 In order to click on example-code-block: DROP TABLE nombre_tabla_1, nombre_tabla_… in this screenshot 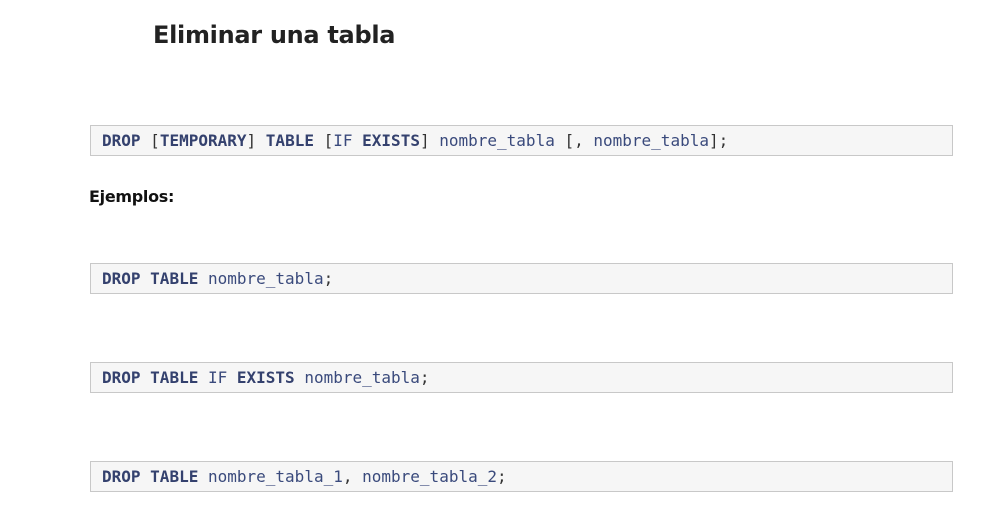, I will do `click(521, 476)`.